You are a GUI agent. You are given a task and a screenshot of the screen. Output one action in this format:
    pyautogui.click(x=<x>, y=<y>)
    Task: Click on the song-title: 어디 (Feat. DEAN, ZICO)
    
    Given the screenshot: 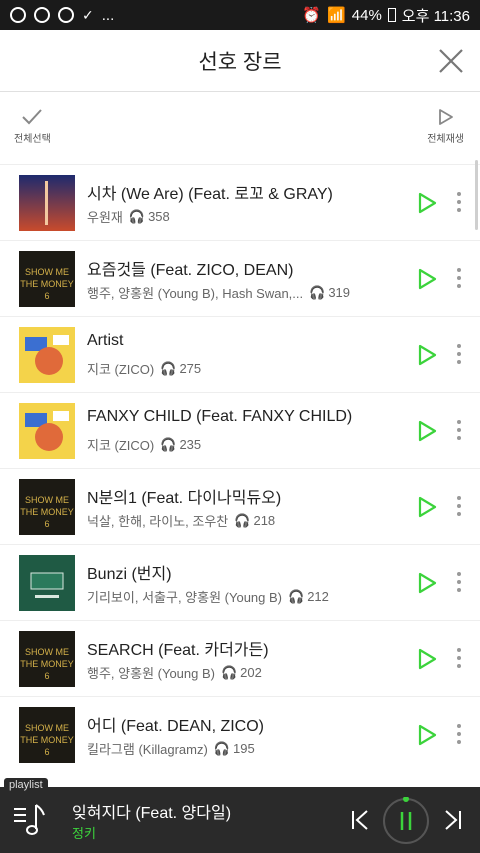 What is the action you would take?
    pyautogui.click(x=176, y=726)
    